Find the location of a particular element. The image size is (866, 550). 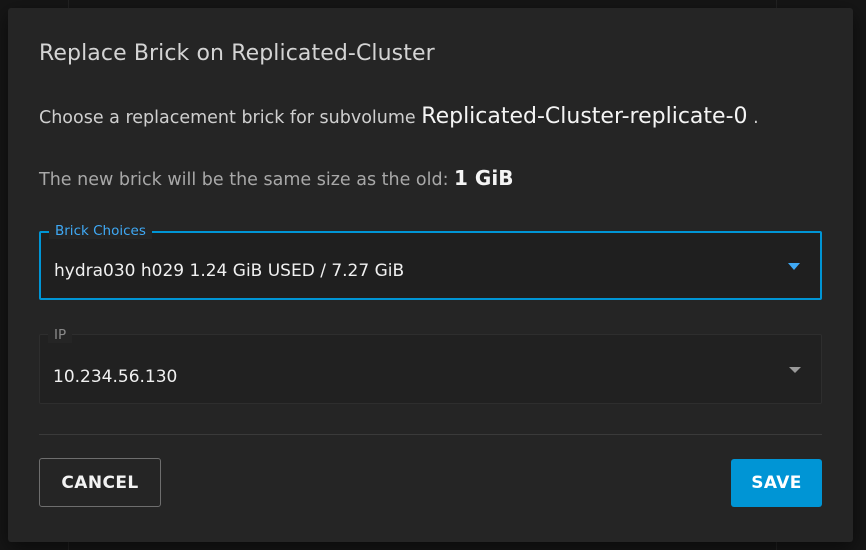

actions-divider is located at coordinates (430, 434).